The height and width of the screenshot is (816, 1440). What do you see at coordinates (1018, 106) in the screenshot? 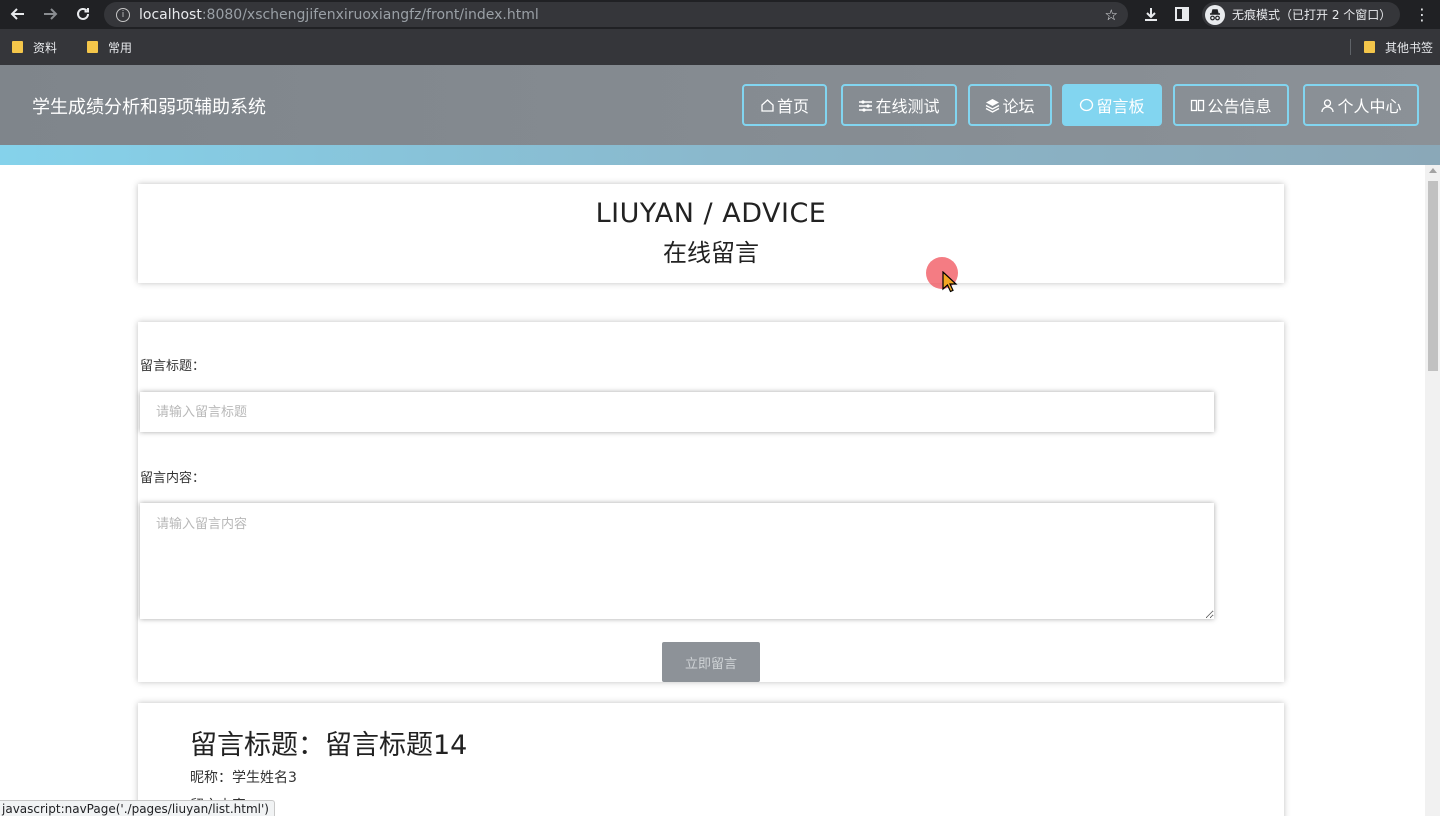
I see `nav-label: 论坛` at bounding box center [1018, 106].